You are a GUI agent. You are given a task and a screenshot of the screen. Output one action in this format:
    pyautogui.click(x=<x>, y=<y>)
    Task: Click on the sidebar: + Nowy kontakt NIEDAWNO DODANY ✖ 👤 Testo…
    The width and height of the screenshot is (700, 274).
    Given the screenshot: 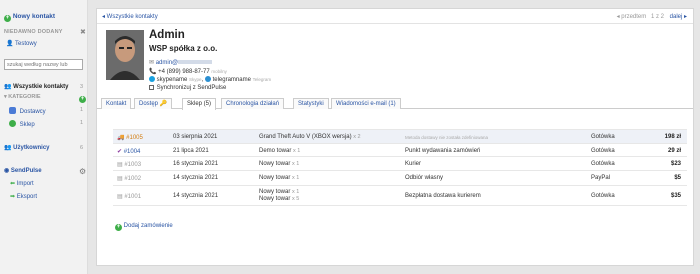 What is the action you would take?
    pyautogui.click(x=44, y=137)
    